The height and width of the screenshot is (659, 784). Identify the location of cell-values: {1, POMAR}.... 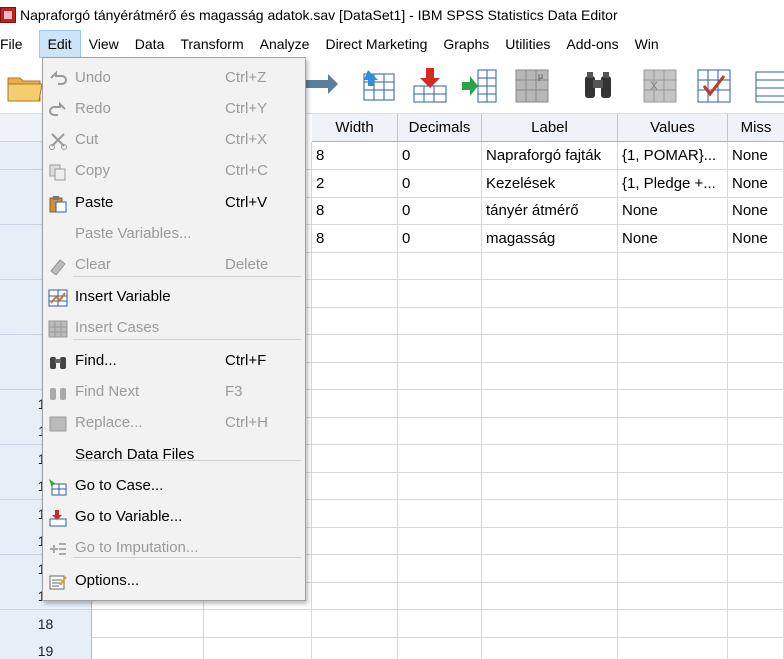
(673, 156).